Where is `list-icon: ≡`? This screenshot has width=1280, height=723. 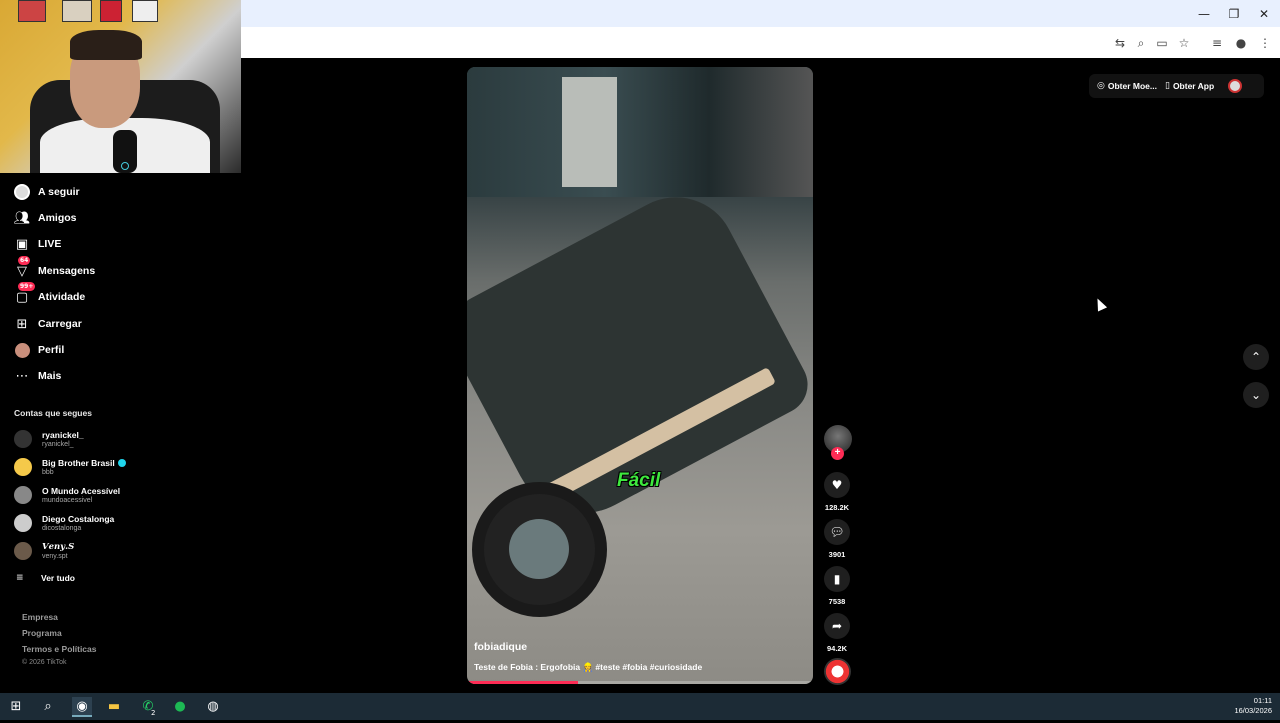
list-icon: ≡ is located at coordinates (20, 578).